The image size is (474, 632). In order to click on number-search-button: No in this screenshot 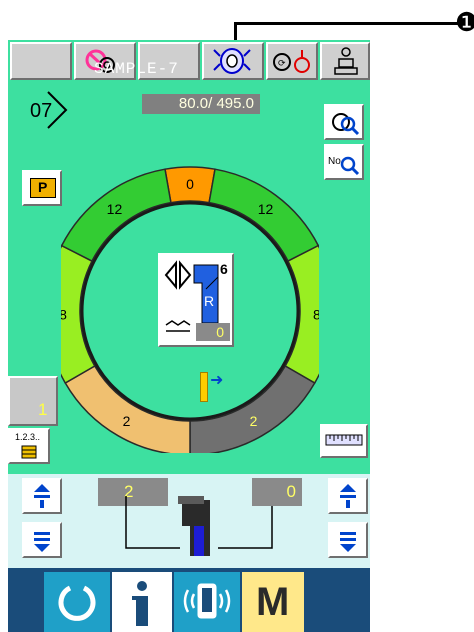, I will do `click(344, 162)`.